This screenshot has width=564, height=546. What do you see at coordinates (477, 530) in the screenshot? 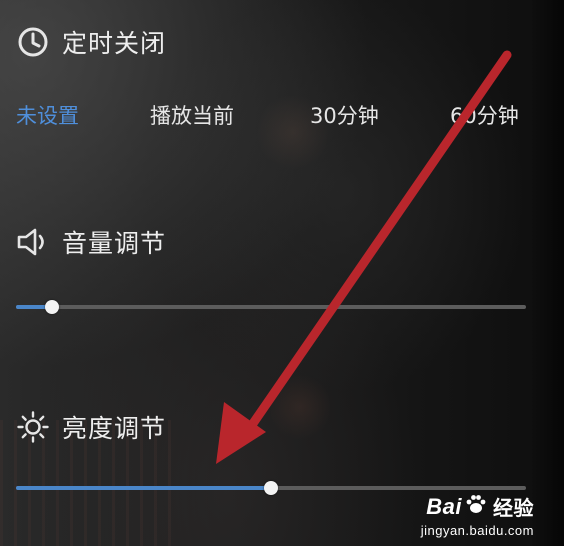
I see `watermark-url: jingyan.baidu.com` at bounding box center [477, 530].